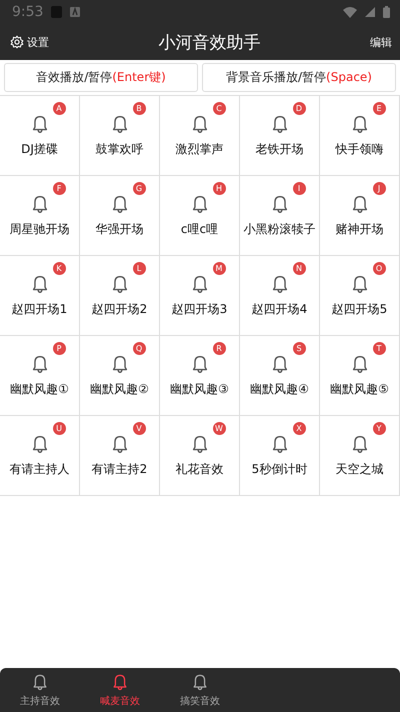  I want to click on sound-button: U 有请主持人, so click(40, 456).